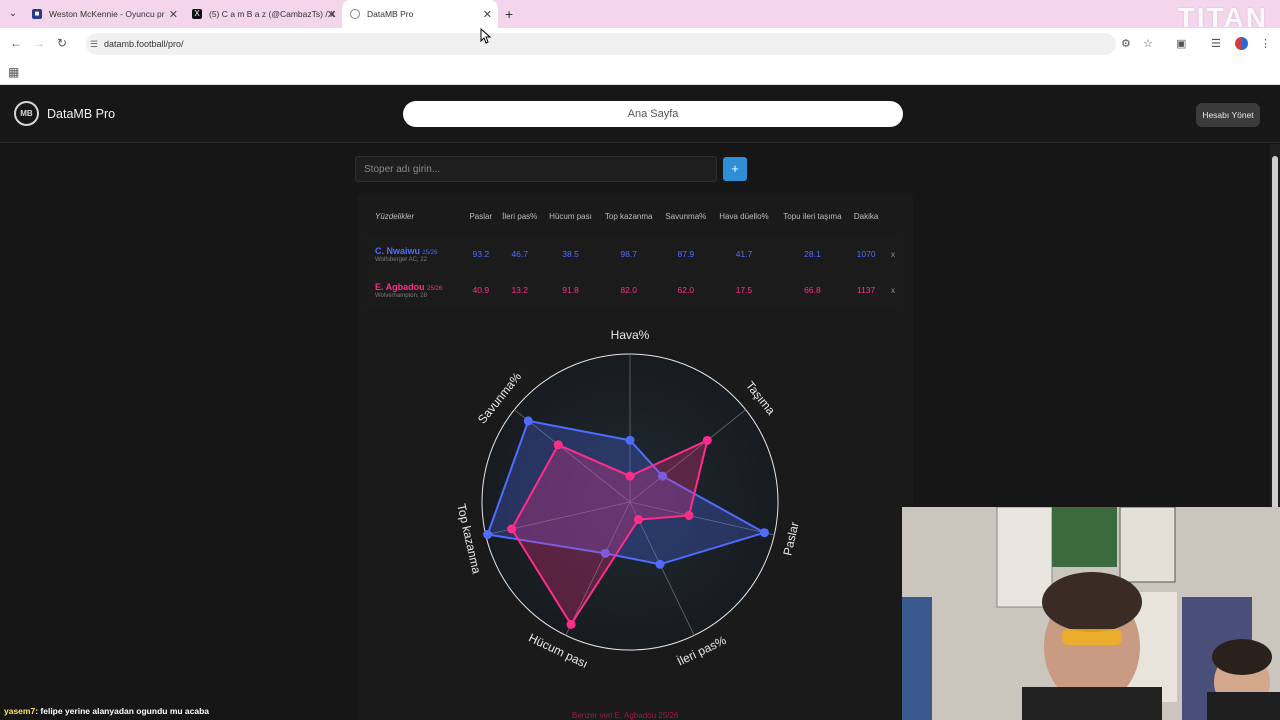  Describe the element at coordinates (1126, 43) in the screenshot. I see `translate-icon: ⚙` at that location.